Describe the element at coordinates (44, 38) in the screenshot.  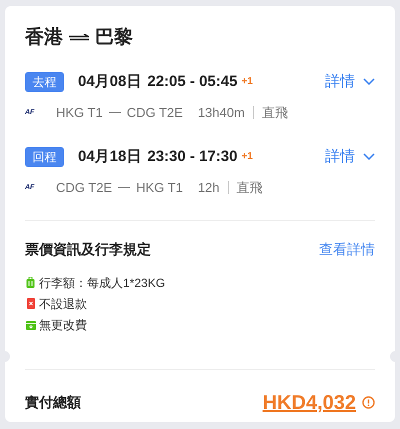
I see `origin-city: 香港` at that location.